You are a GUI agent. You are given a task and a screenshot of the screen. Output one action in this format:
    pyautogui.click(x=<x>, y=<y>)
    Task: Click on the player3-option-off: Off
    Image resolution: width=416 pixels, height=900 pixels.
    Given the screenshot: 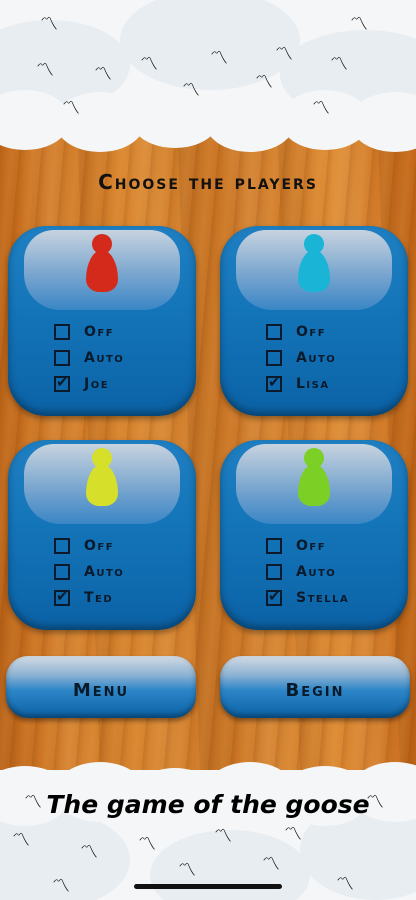 What is the action you would take?
    pyautogui.click(x=84, y=546)
    